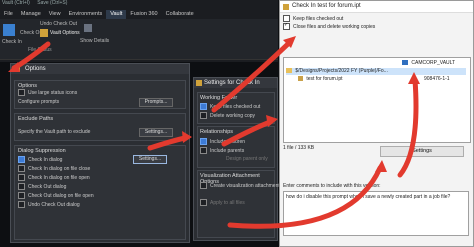 The width and height of the screenshot is (474, 247). I want to click on arrow-comment, so click(305, 197).